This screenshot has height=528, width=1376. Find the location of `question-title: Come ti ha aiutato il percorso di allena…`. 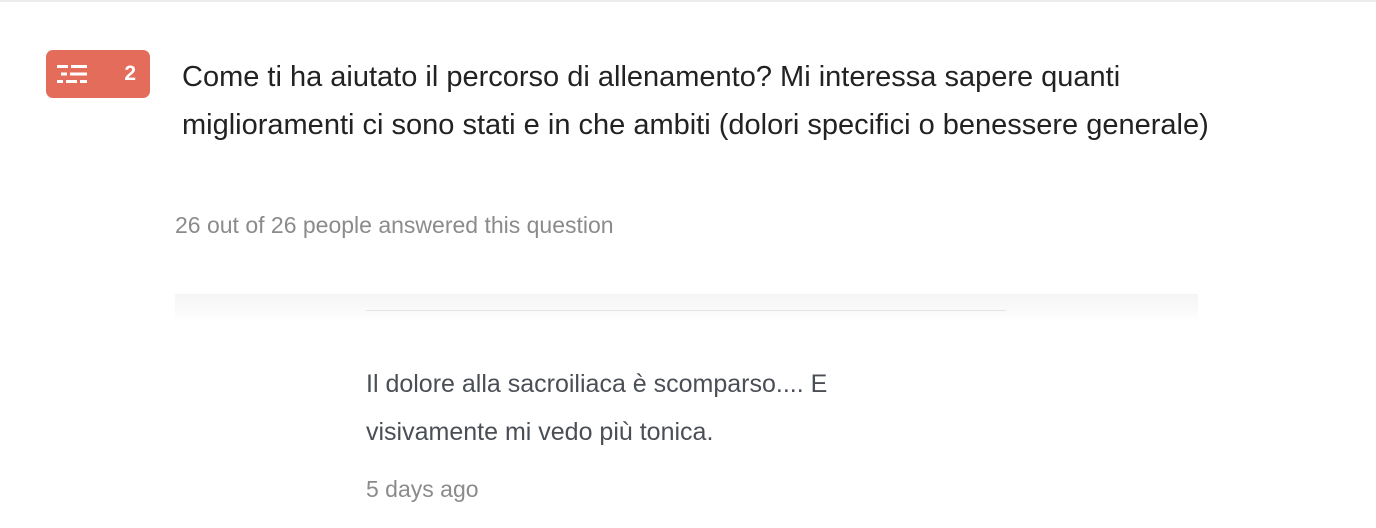

question-title: Come ti ha aiutato il percorso di allena… is located at coordinates (695, 101).